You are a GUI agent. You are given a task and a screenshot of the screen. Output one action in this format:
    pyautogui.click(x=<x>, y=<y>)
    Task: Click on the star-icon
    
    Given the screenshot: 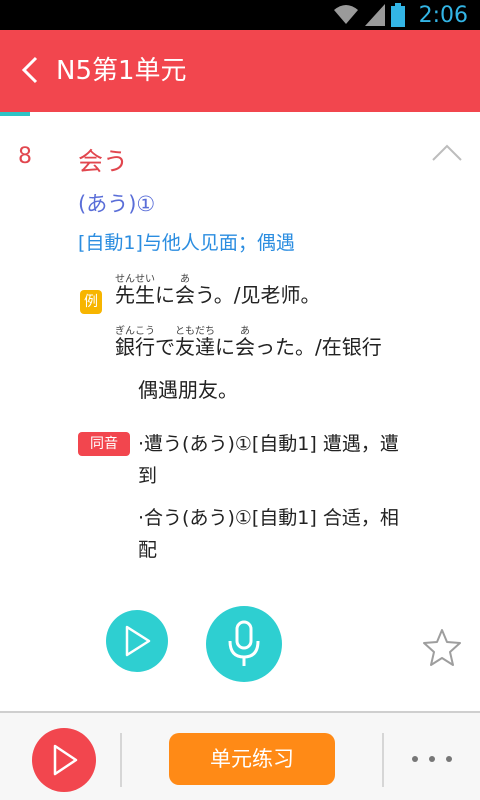 What is the action you would take?
    pyautogui.click(x=442, y=647)
    